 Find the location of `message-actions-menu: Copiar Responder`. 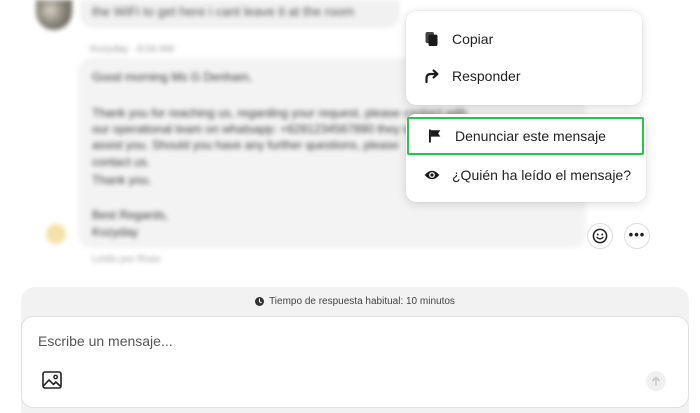

message-actions-menu: Copiar Responder is located at coordinates (524, 58).